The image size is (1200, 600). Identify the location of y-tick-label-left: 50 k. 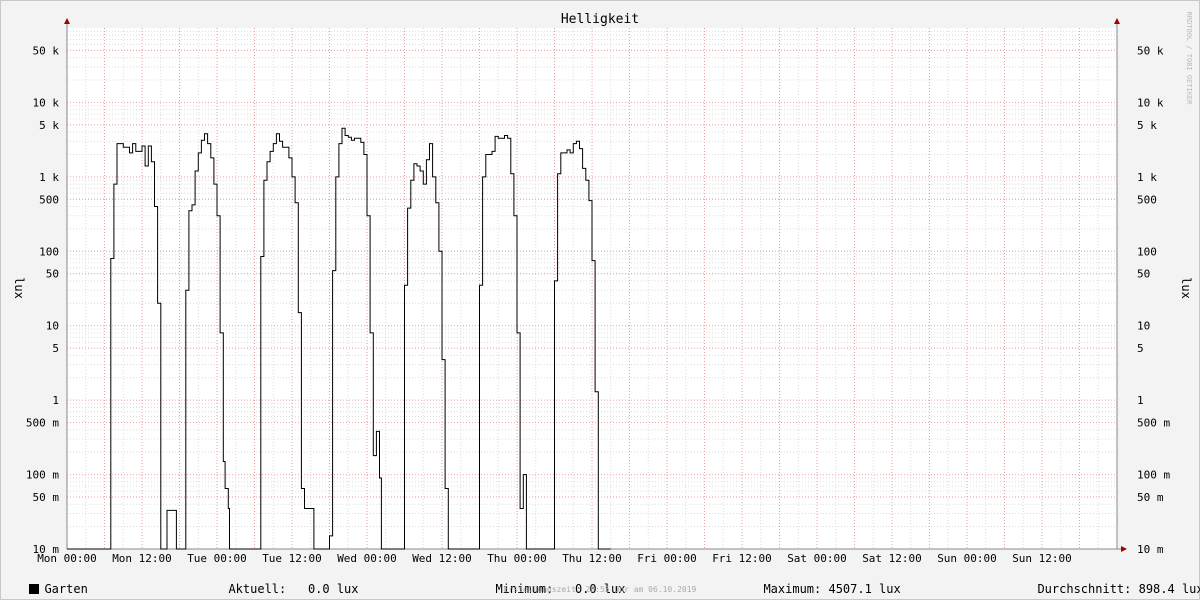
(46, 50).